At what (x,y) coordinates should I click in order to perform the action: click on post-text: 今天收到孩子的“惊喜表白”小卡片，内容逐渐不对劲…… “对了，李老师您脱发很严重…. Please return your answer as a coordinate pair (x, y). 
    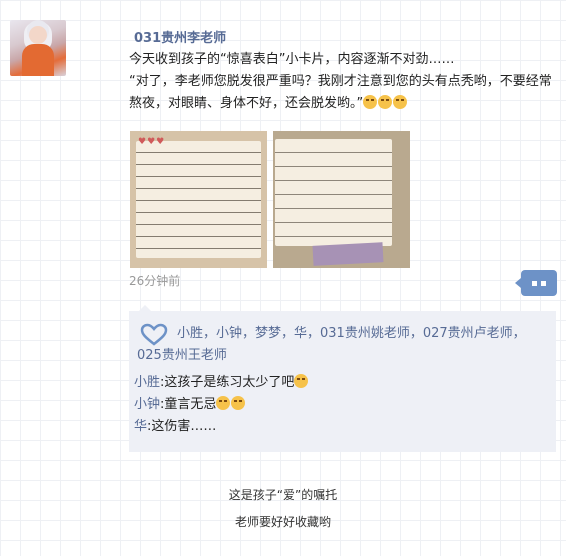
    Looking at the image, I should click on (344, 82).